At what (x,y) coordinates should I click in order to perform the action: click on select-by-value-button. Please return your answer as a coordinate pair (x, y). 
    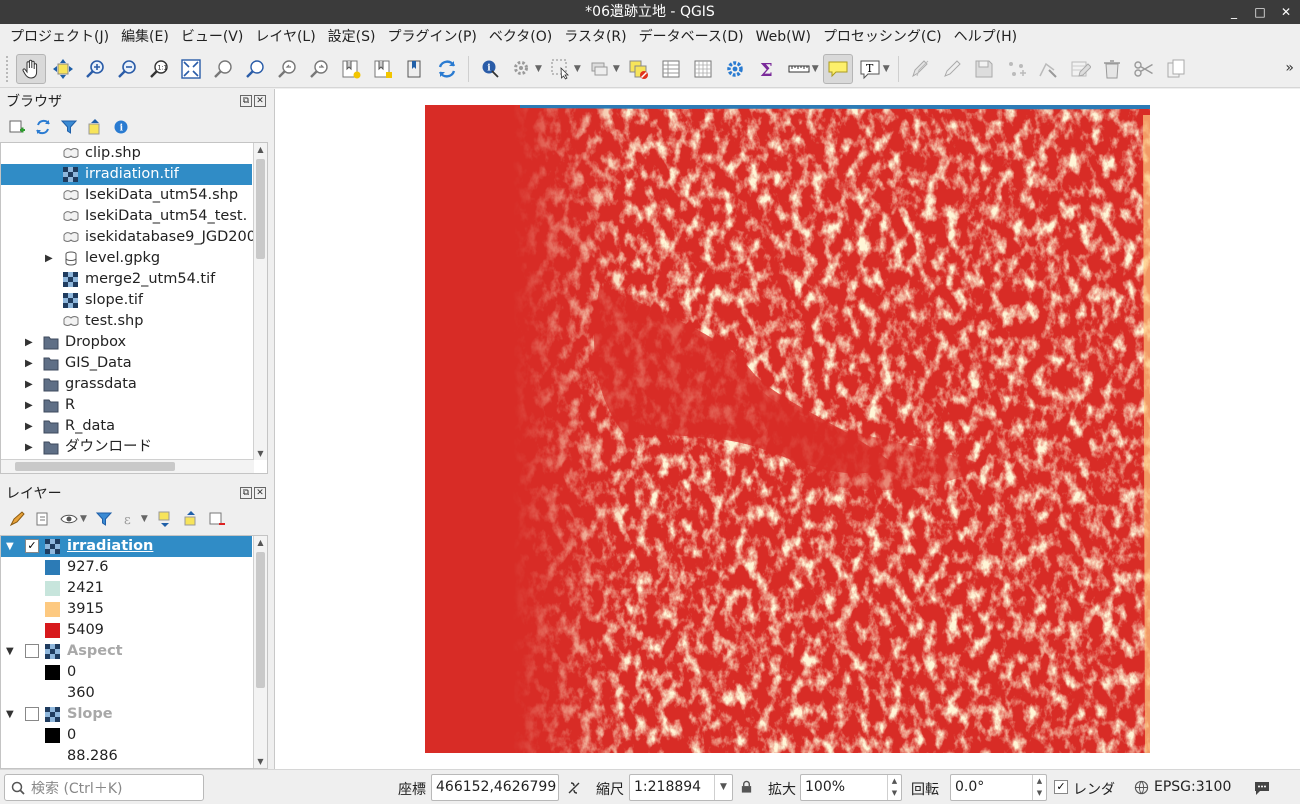
    Looking at the image, I should click on (600, 69).